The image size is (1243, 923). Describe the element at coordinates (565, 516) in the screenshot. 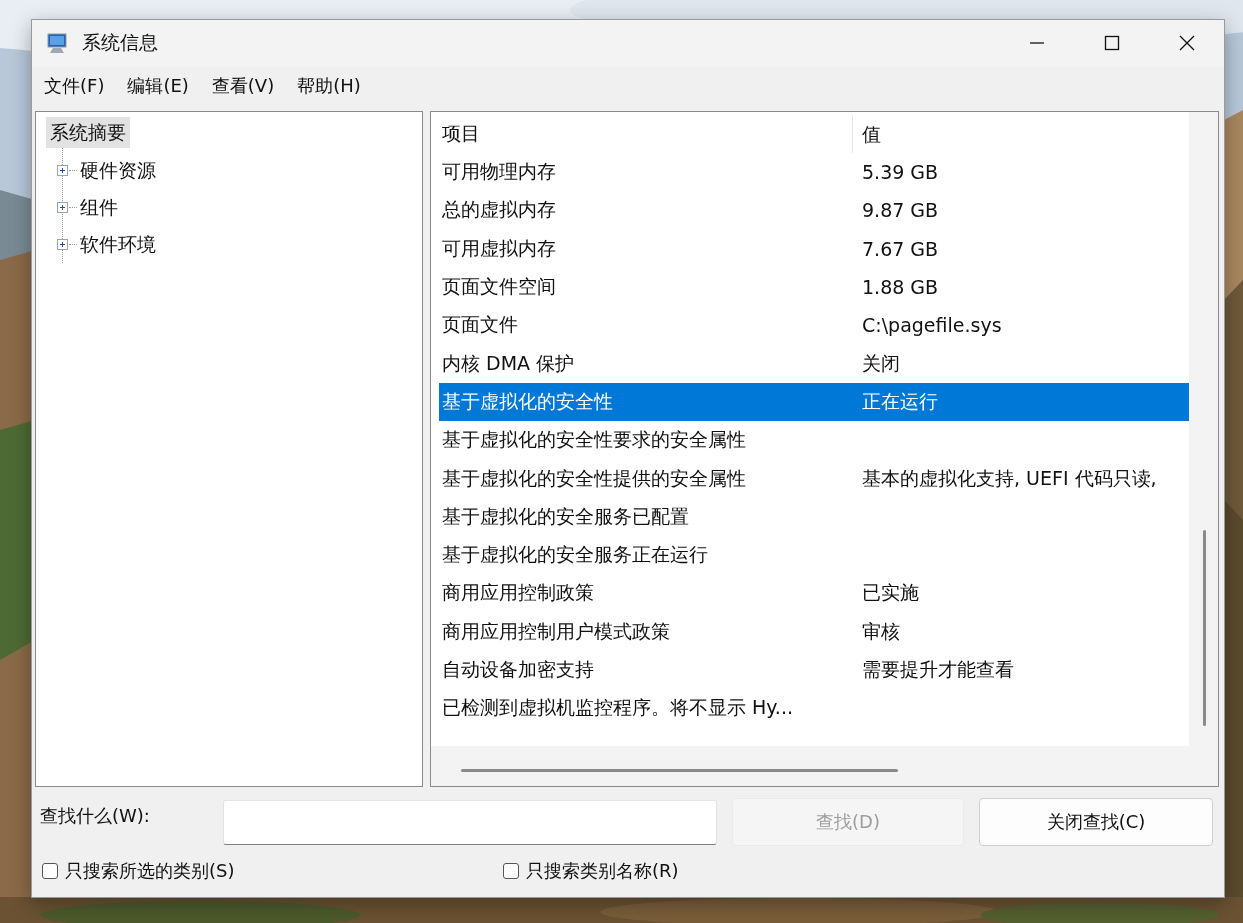

I see `table-cell-text: 基于虚拟化的安全服务已配置` at that location.